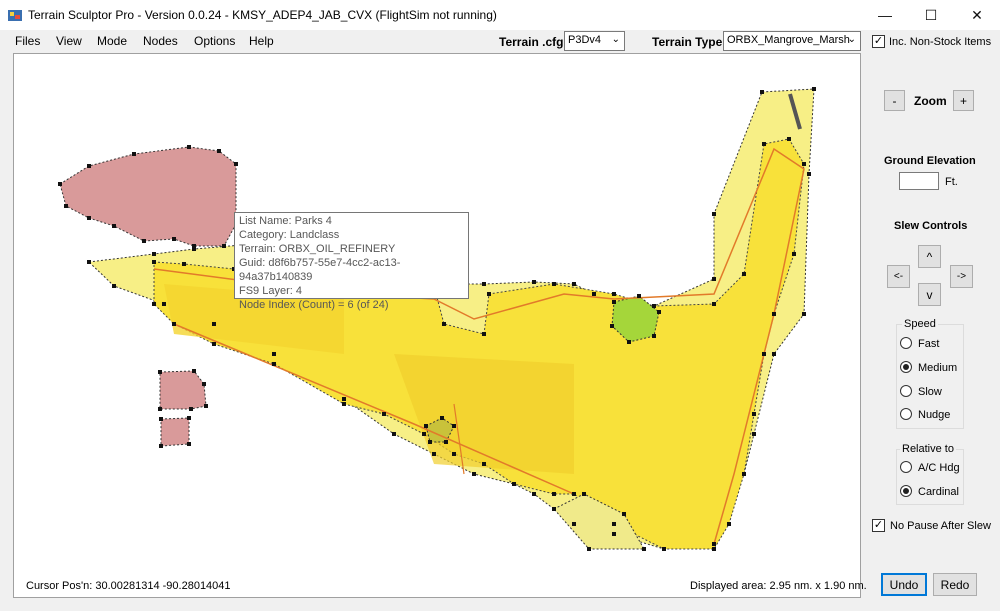  I want to click on speed-slow-radio, so click(906, 391).